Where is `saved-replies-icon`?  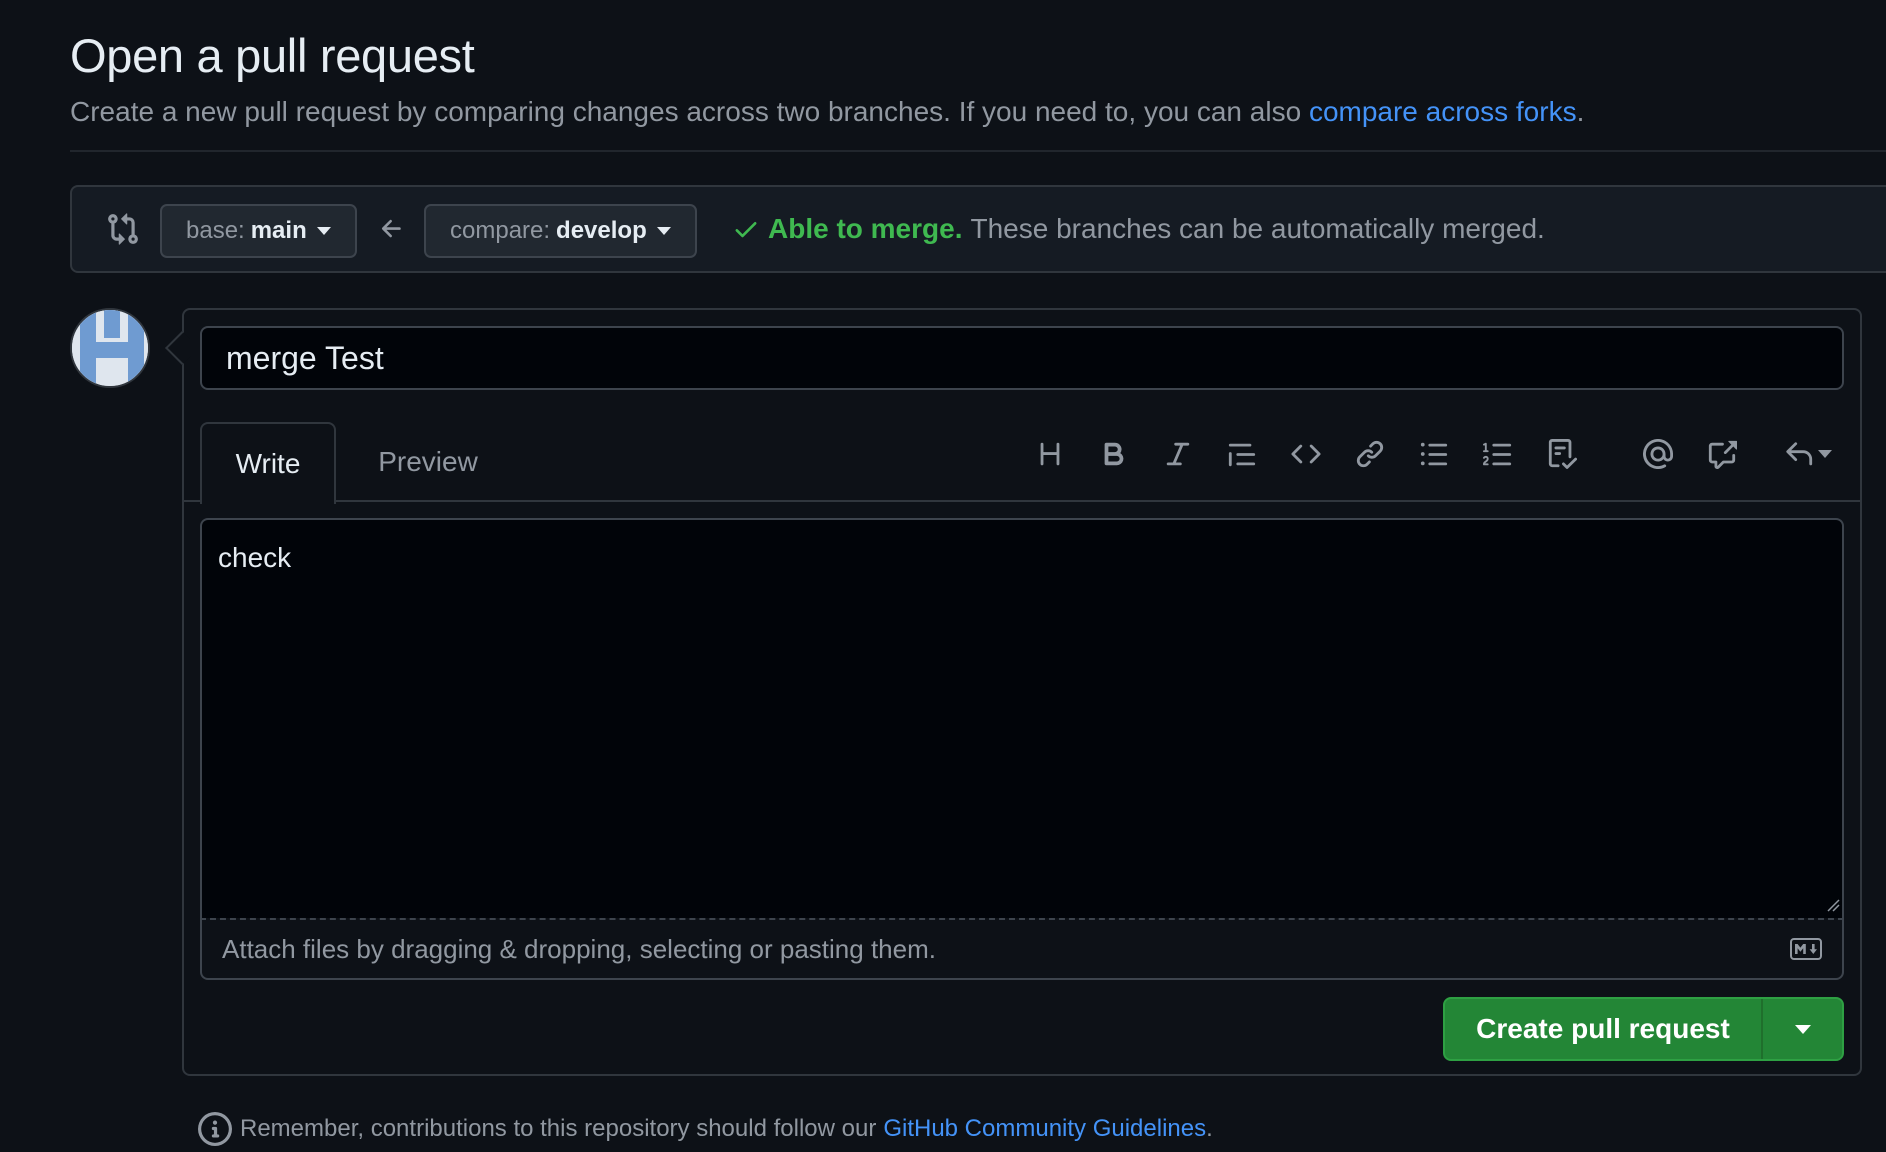 saved-replies-icon is located at coordinates (1808, 454).